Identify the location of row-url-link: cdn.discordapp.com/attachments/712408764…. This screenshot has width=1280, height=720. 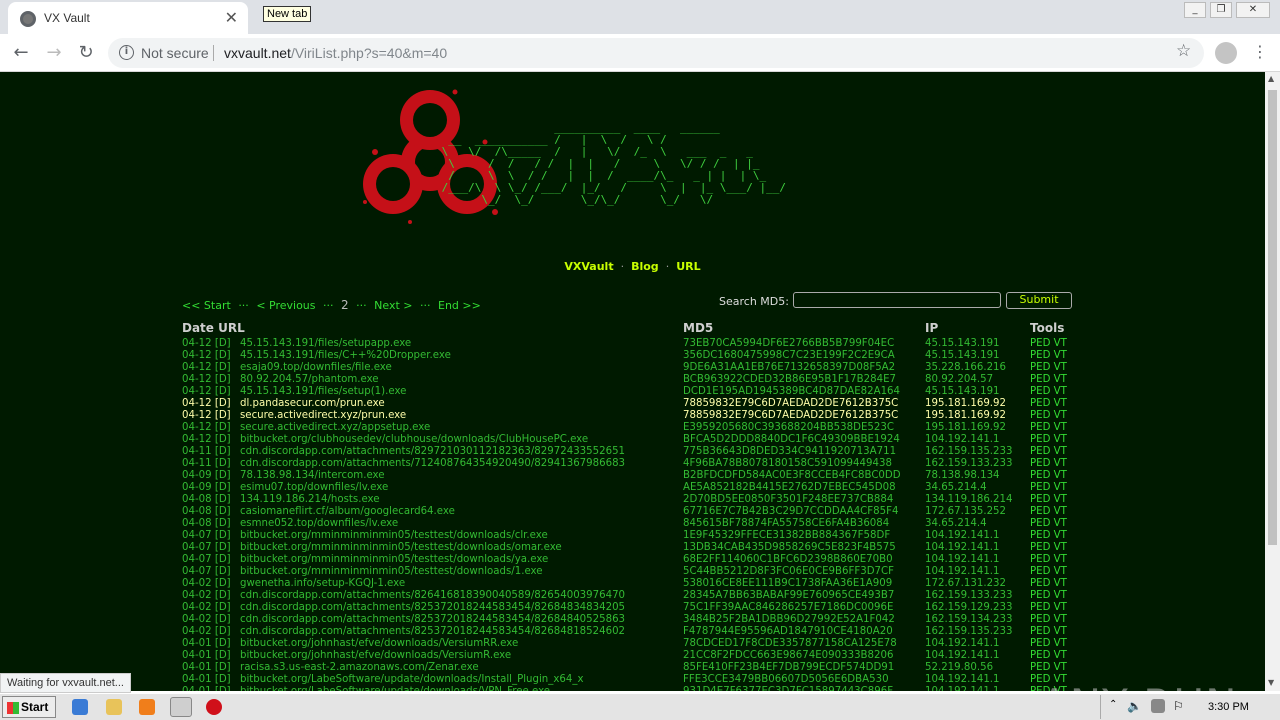
(460, 464).